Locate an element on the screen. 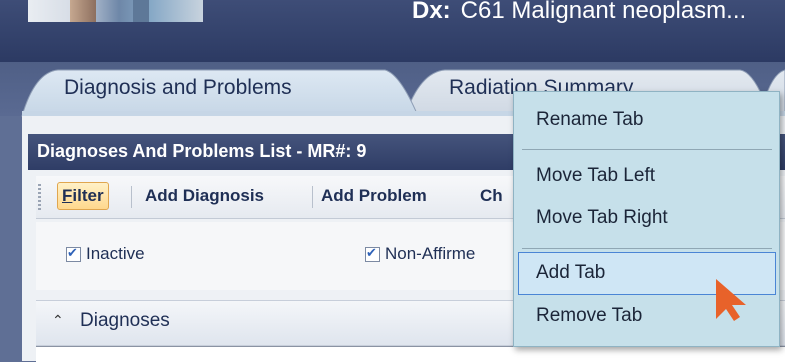 This screenshot has width=785, height=362. diagnoses-section-label: Diagnoses is located at coordinates (125, 320).